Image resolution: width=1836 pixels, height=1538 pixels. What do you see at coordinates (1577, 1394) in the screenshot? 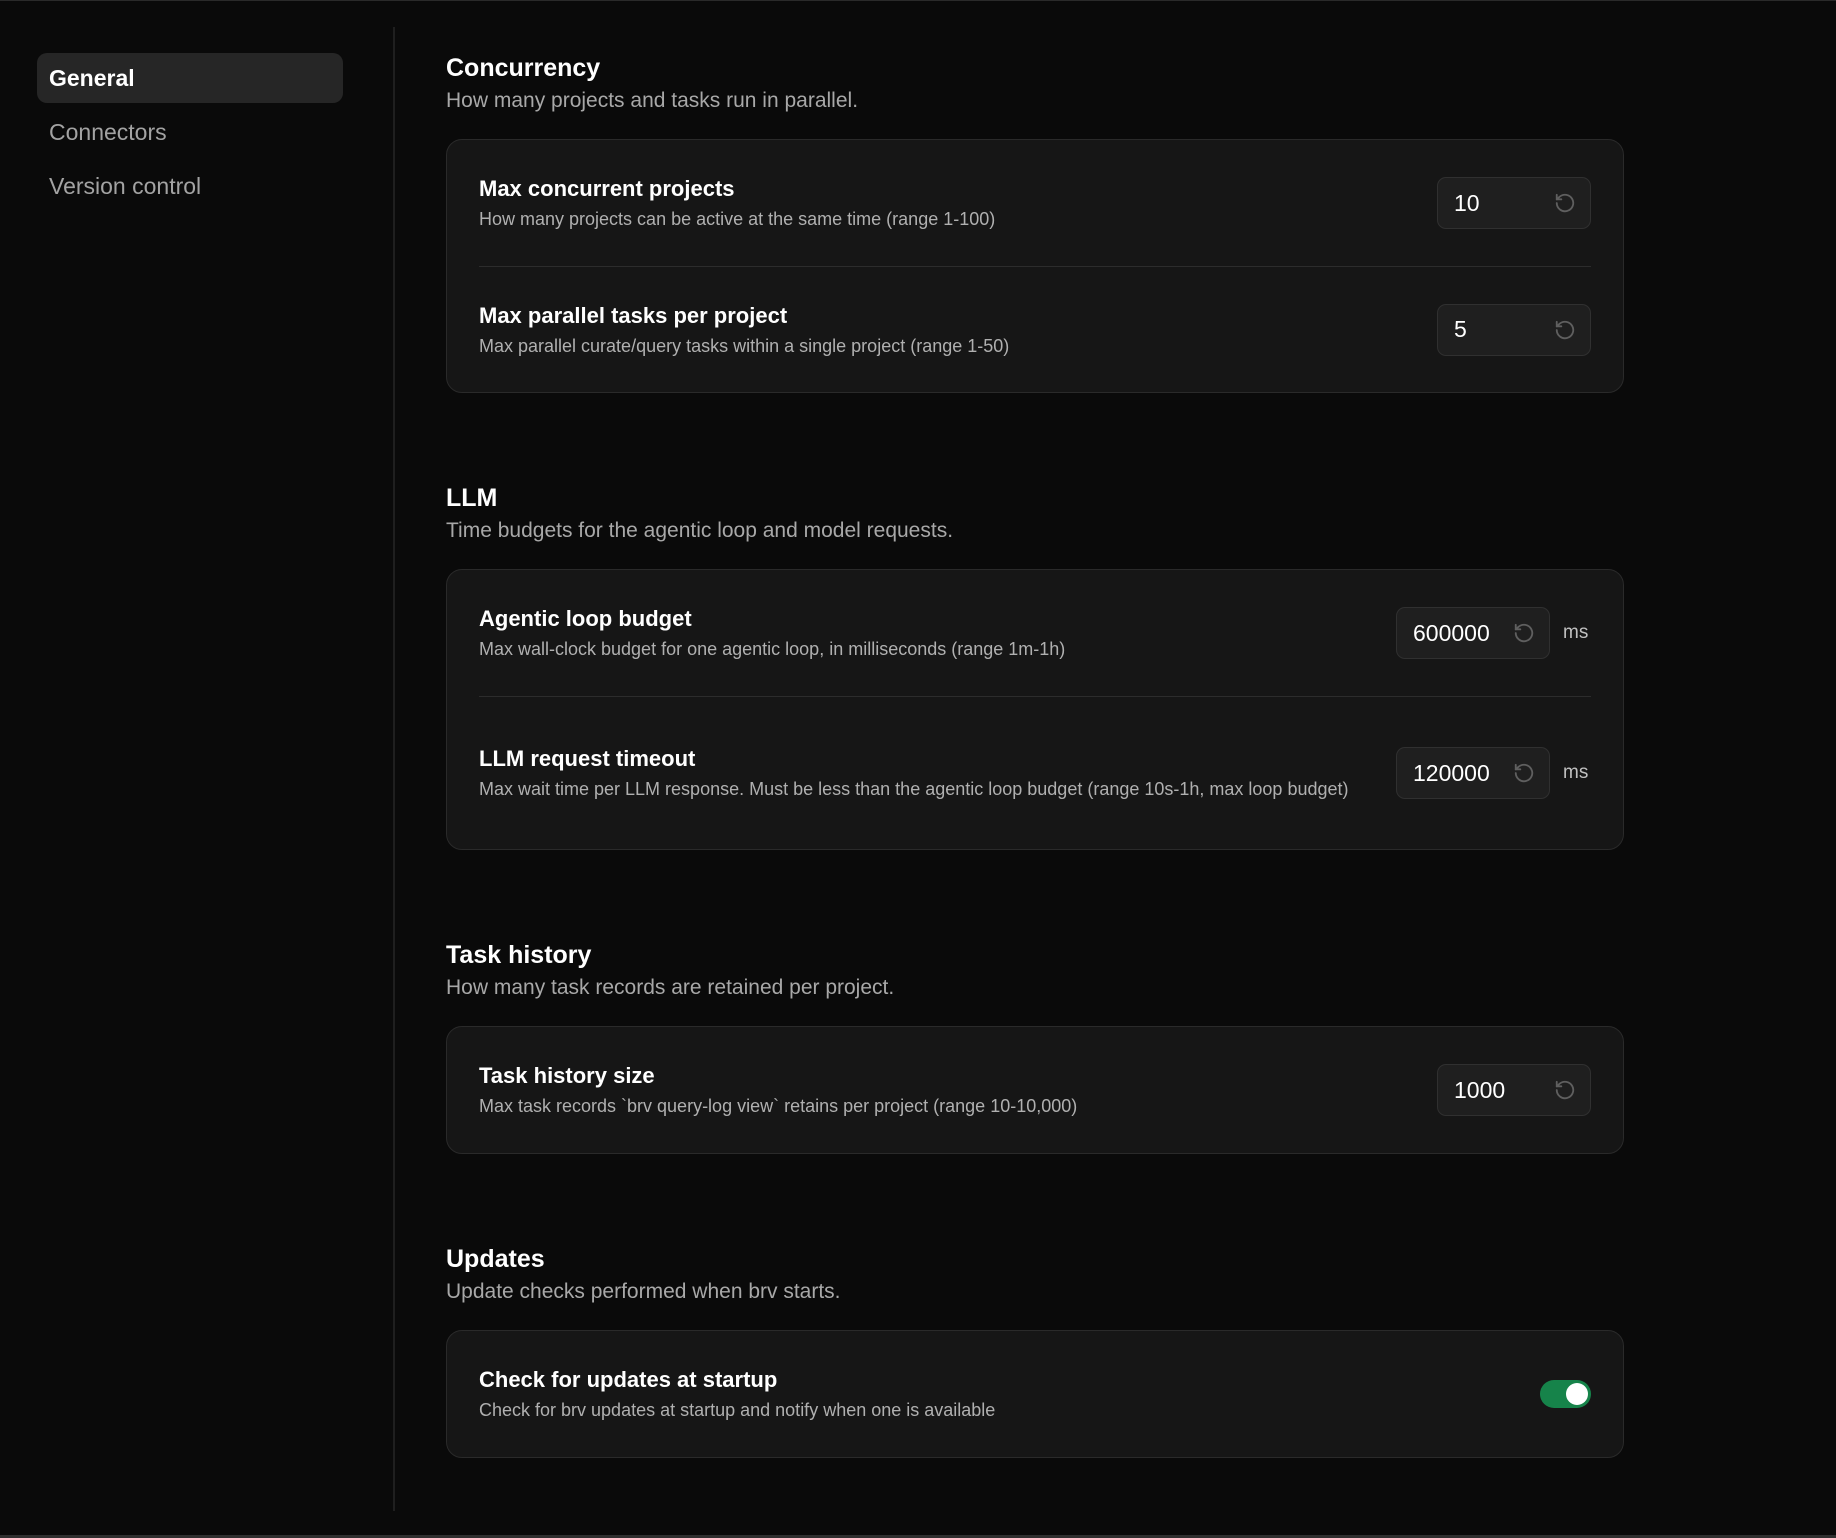
I see `toggle-knob` at bounding box center [1577, 1394].